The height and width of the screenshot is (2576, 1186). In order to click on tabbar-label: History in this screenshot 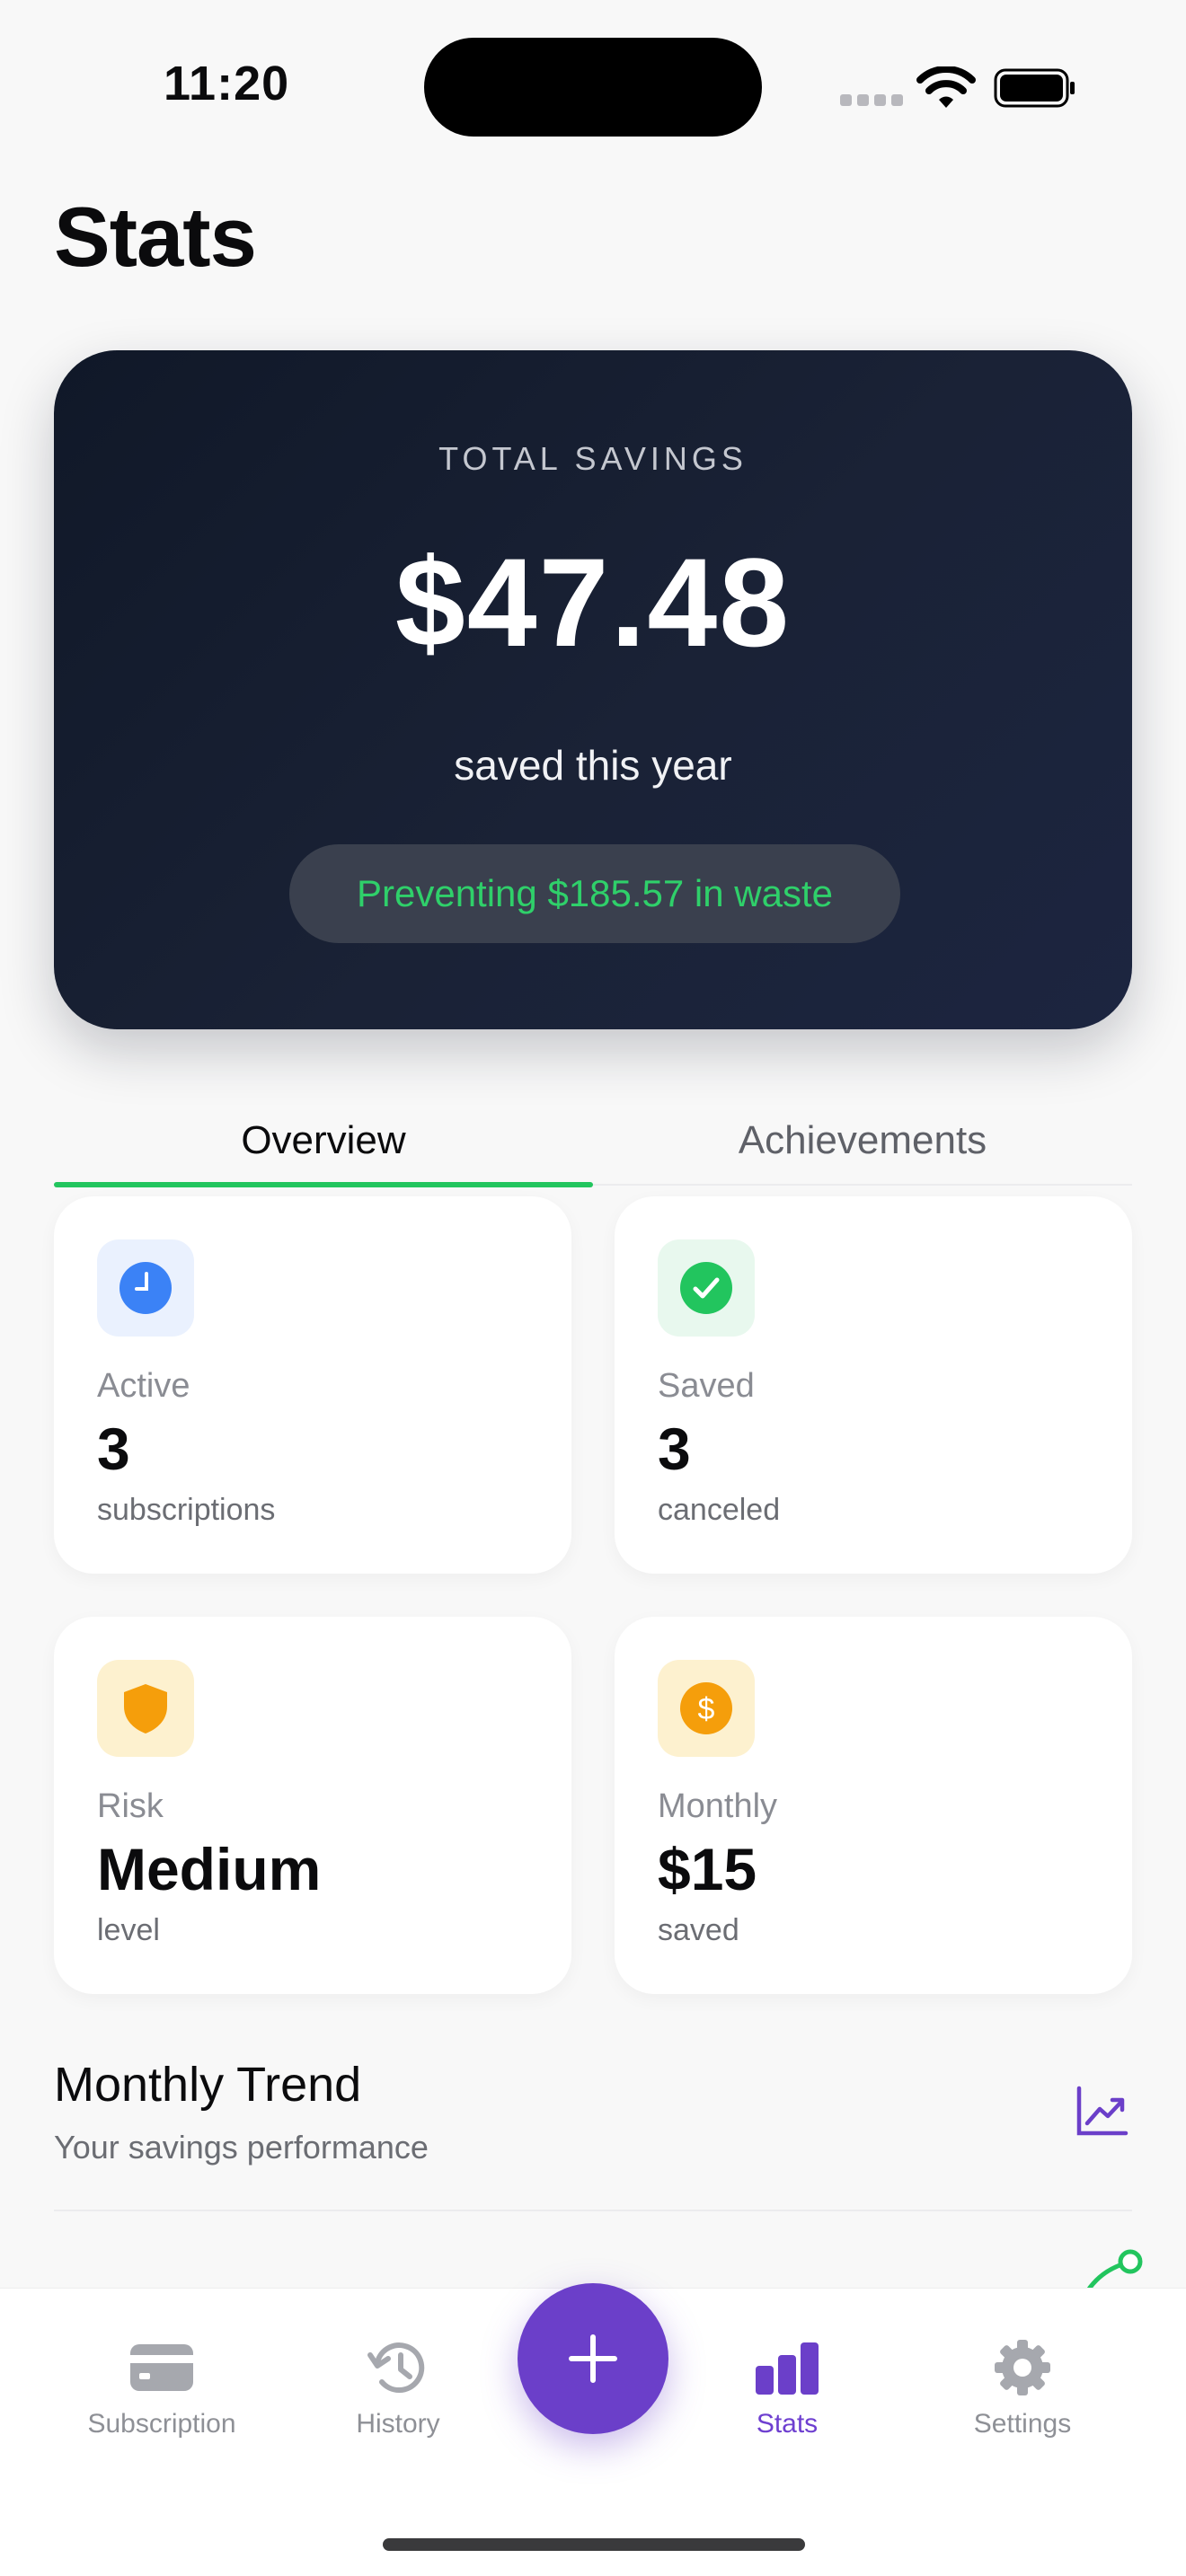, I will do `click(398, 2424)`.